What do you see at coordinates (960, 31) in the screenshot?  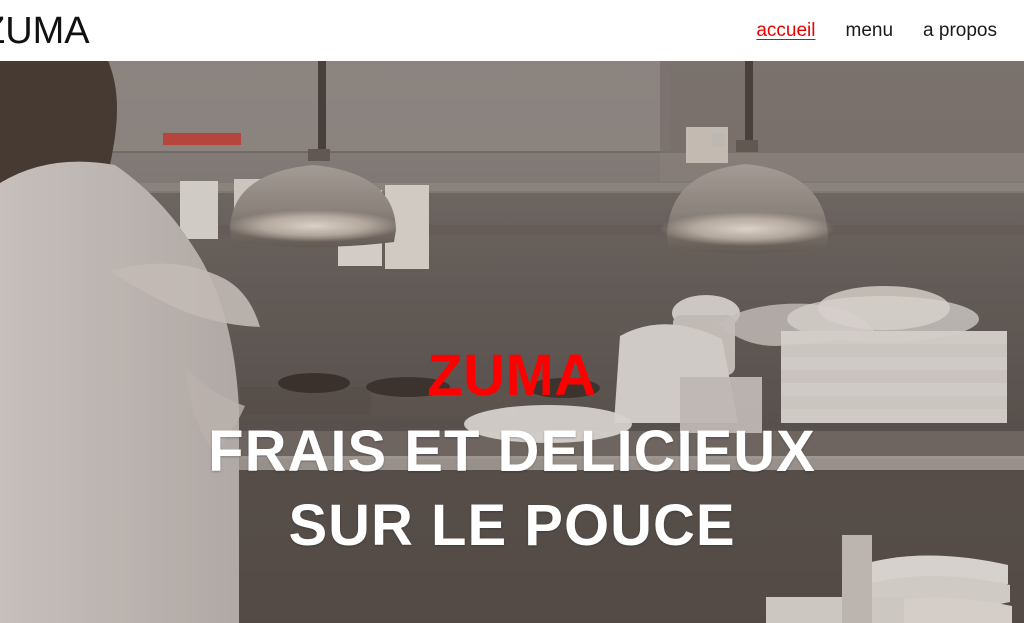 I see `nav-link-a-propos: a propos` at bounding box center [960, 31].